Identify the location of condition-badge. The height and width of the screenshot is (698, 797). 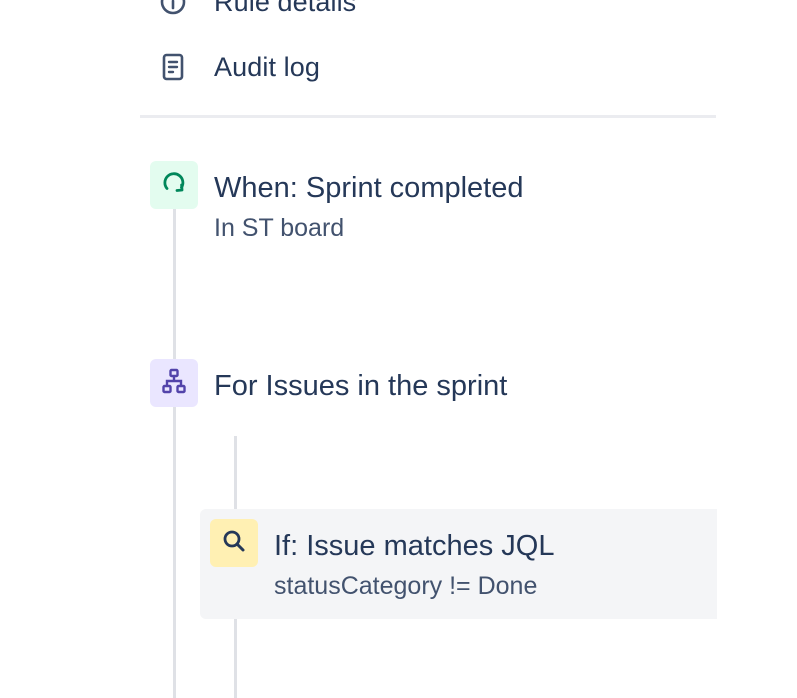
(234, 543).